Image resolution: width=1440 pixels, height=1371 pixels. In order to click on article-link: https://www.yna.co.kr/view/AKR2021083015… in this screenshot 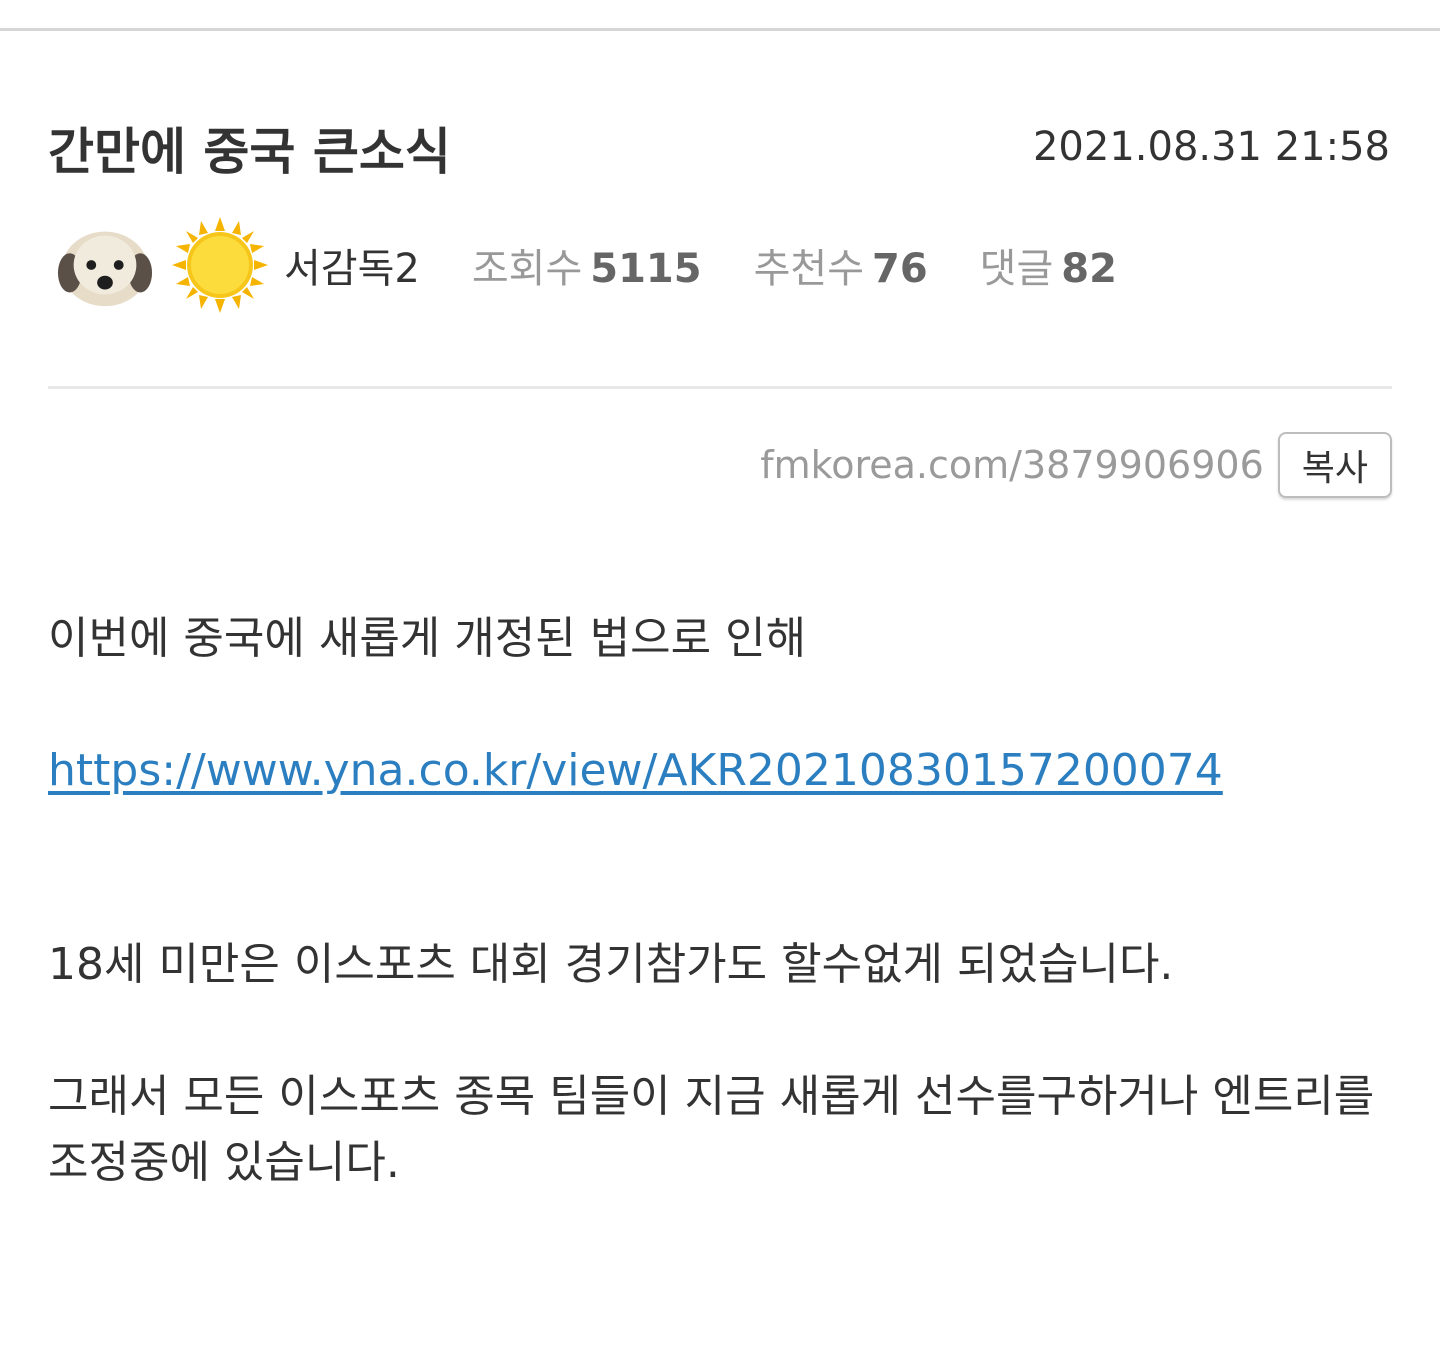, I will do `click(635, 771)`.